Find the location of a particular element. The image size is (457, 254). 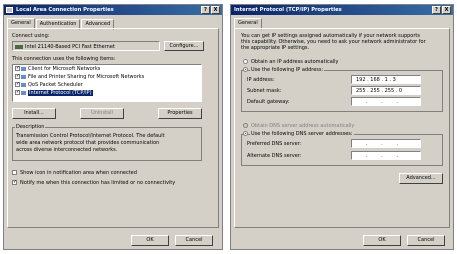

alternate-dns-value: . . . is located at coordinates (385, 156).